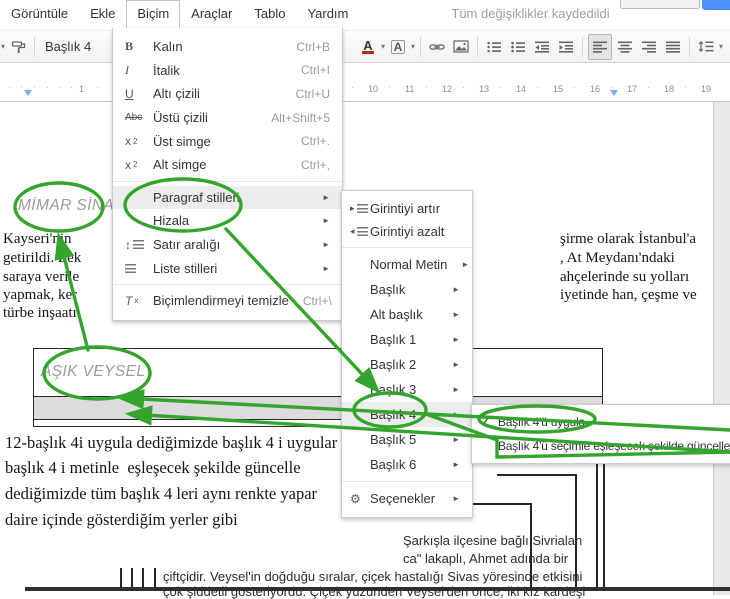 The width and height of the screenshot is (730, 599). What do you see at coordinates (393, 414) in the screenshot?
I see `menu-item-label: Başlık 4` at bounding box center [393, 414].